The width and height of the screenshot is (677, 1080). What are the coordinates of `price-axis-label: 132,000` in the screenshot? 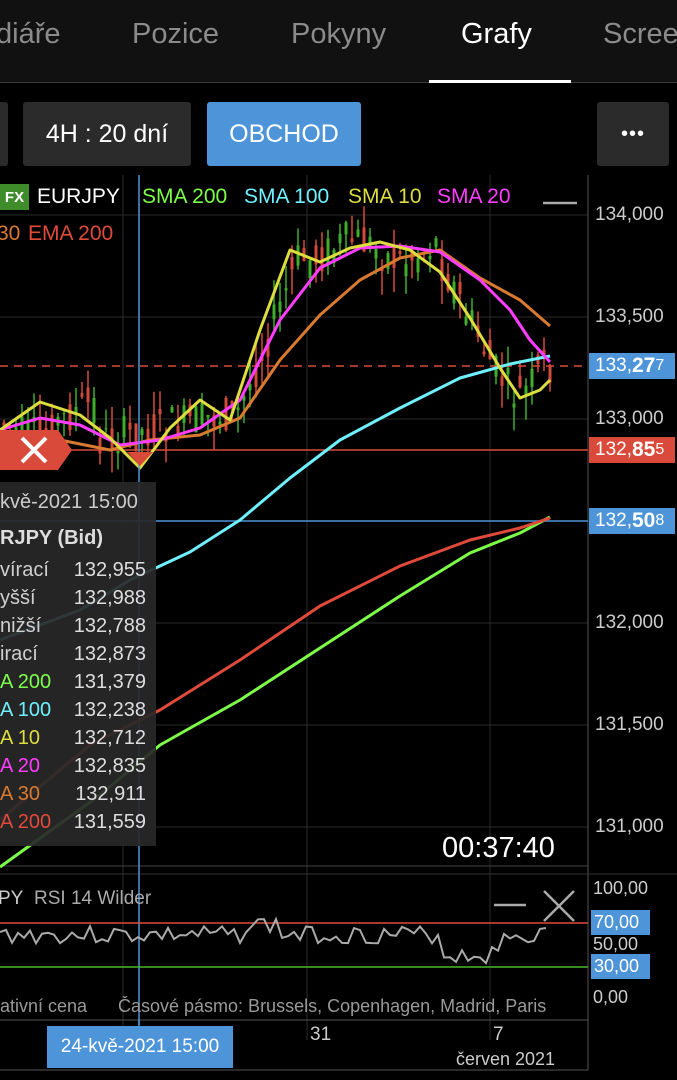 It's located at (629, 622).